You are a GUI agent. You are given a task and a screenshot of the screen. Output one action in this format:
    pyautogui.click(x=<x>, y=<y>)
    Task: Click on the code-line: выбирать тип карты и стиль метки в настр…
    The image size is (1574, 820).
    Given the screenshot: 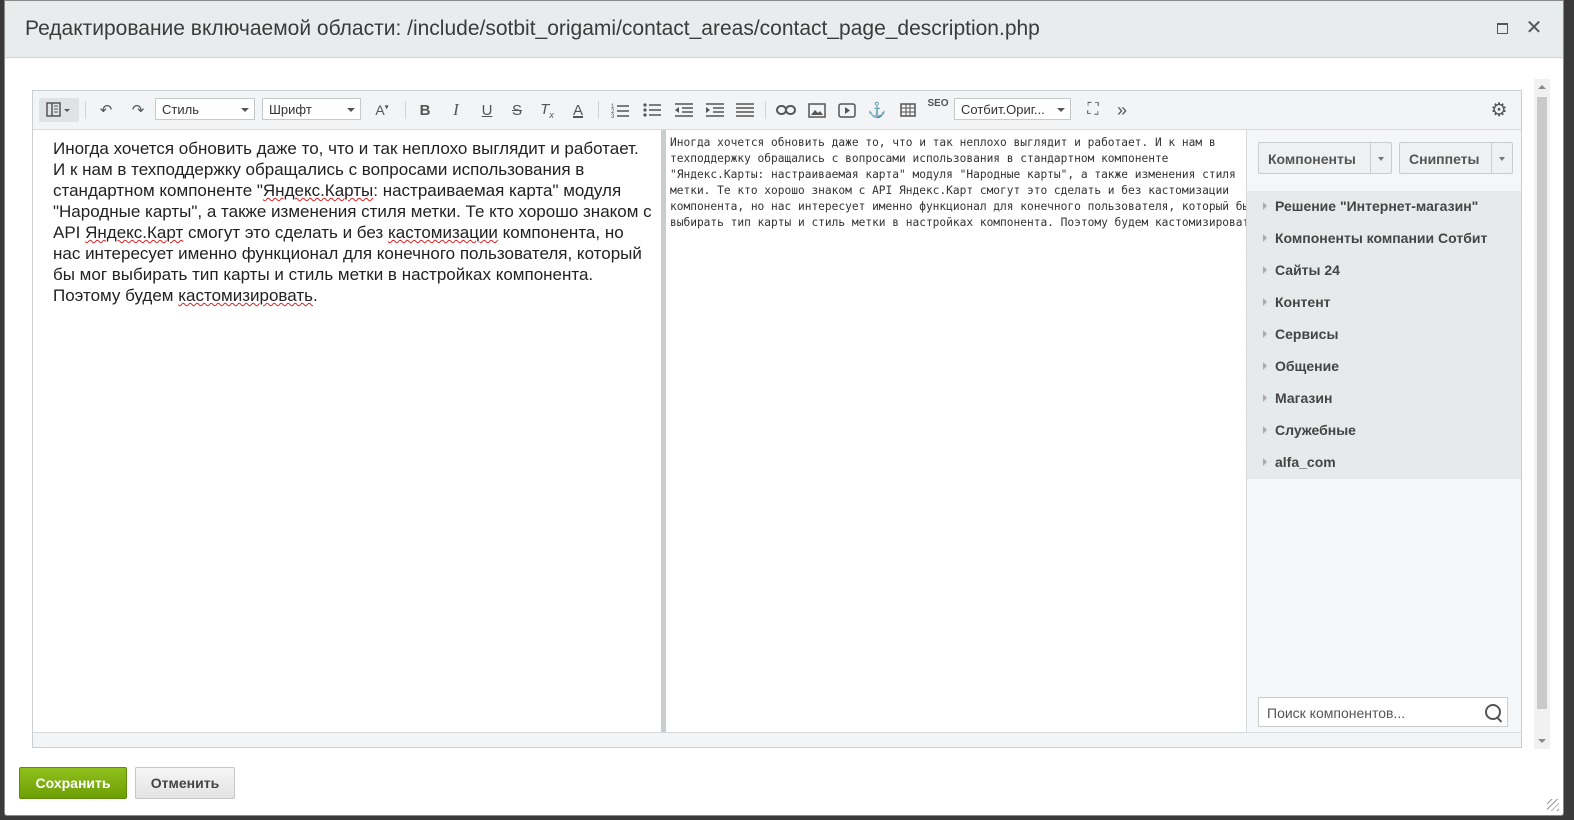 What is the action you would take?
    pyautogui.click(x=958, y=222)
    